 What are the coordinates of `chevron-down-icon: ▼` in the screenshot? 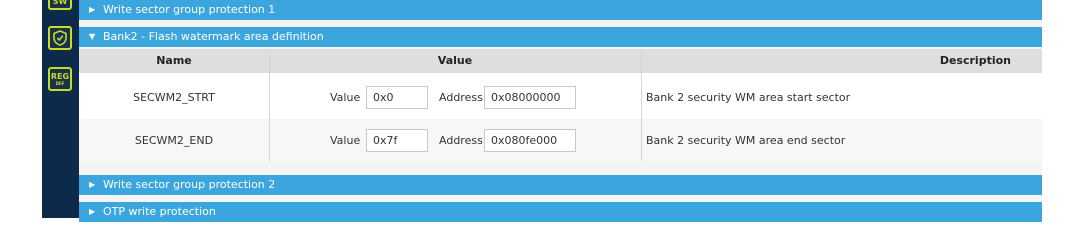 It's located at (92, 36).